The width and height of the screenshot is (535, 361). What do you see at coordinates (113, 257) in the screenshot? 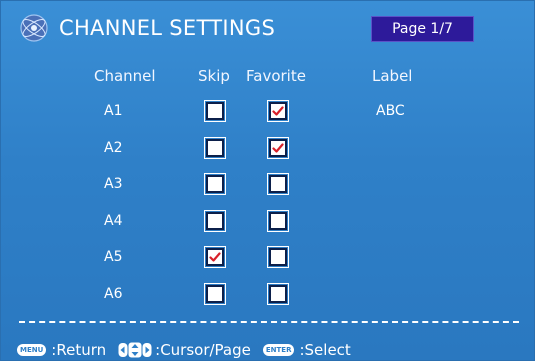
I see `channel-name: A5` at bounding box center [113, 257].